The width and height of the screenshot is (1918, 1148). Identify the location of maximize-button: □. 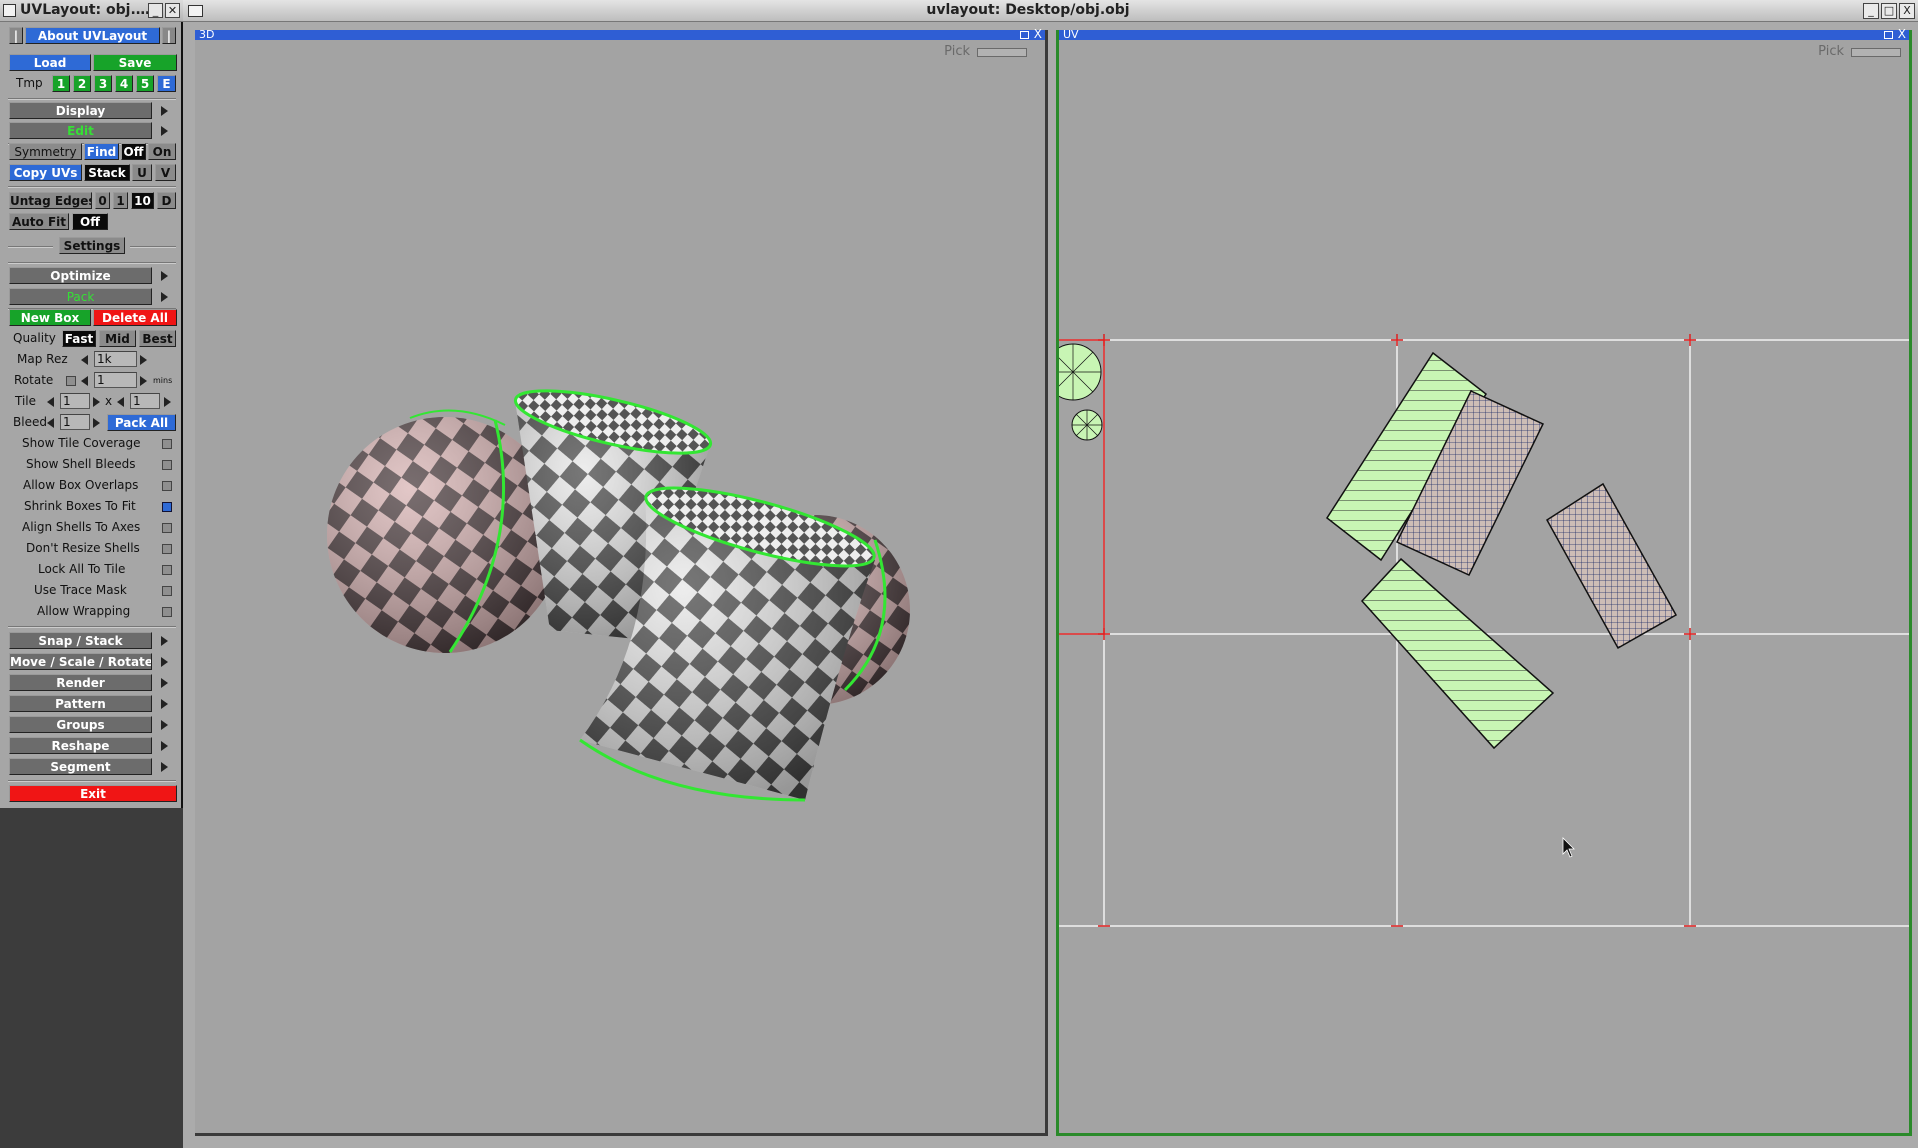
(1889, 11).